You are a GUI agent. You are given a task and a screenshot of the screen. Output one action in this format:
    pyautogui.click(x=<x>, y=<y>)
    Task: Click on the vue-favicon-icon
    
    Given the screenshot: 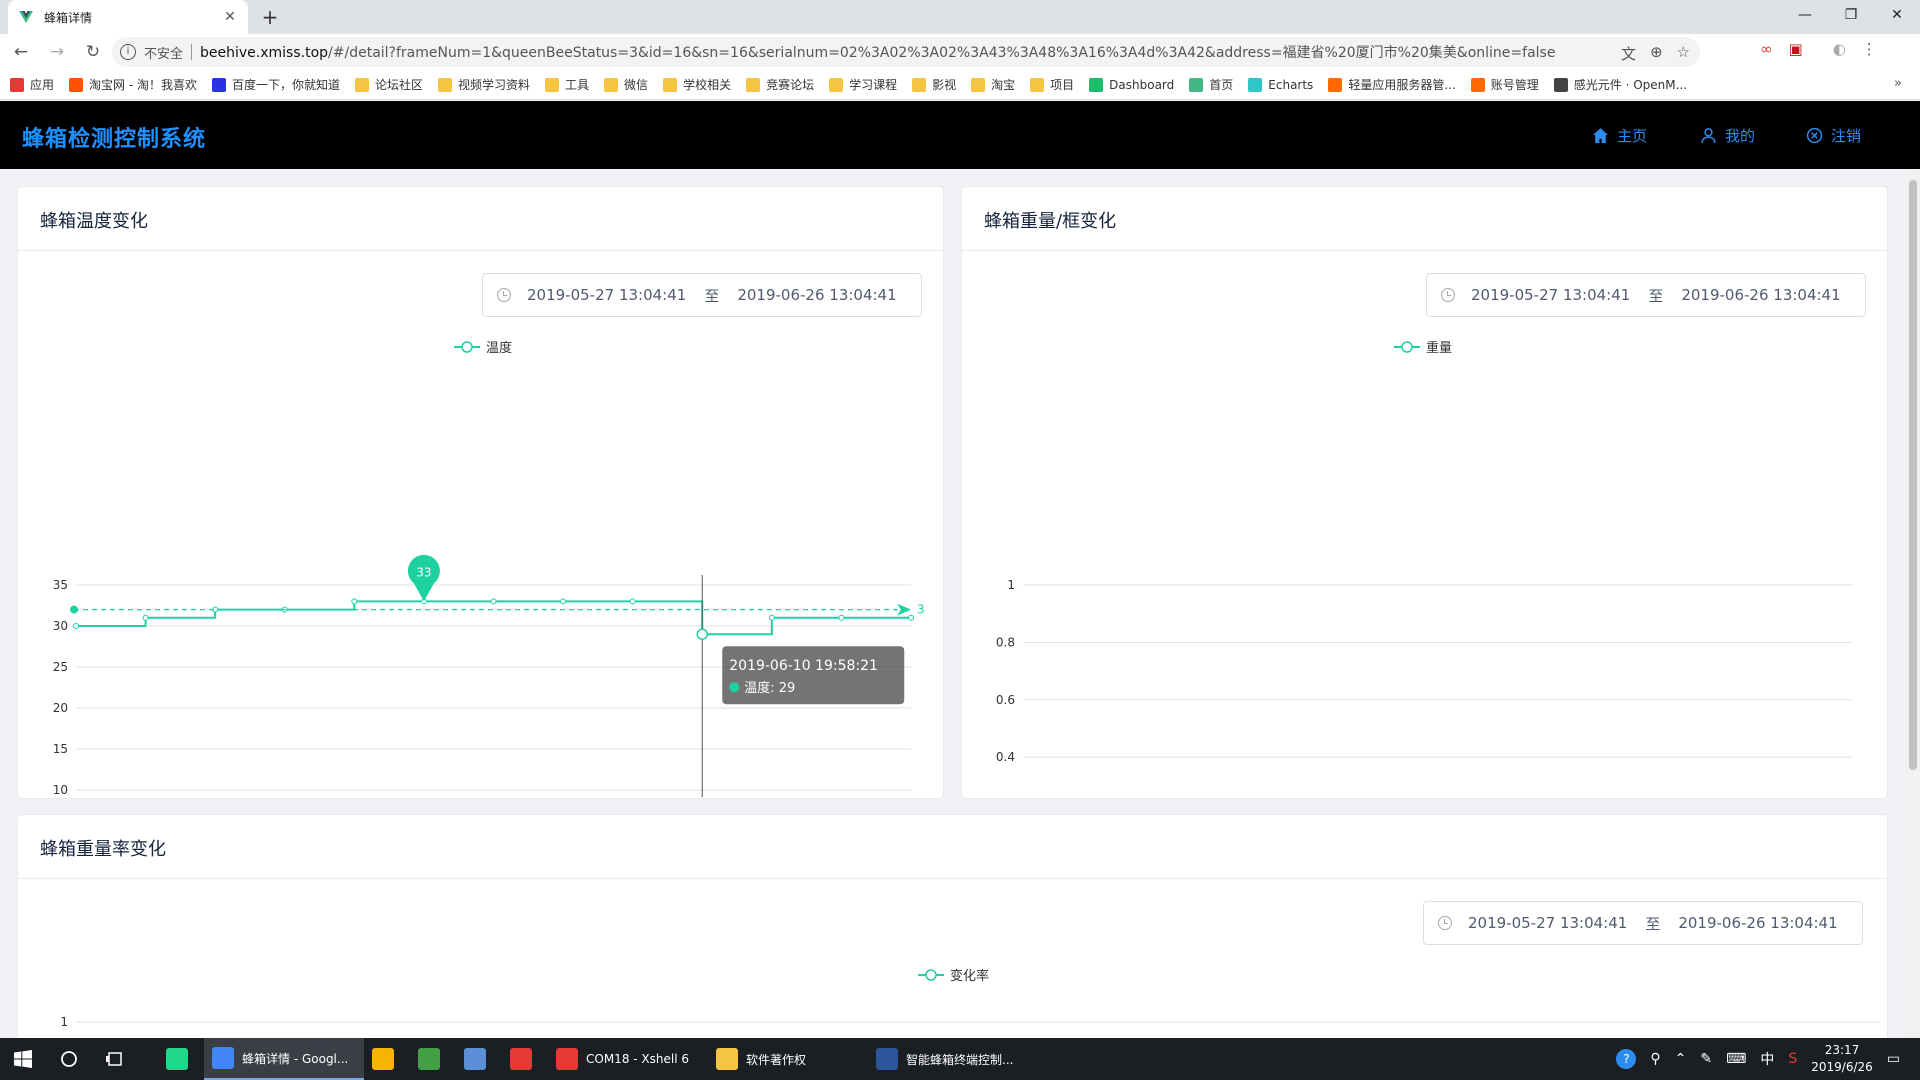 What is the action you would take?
    pyautogui.click(x=26, y=17)
    